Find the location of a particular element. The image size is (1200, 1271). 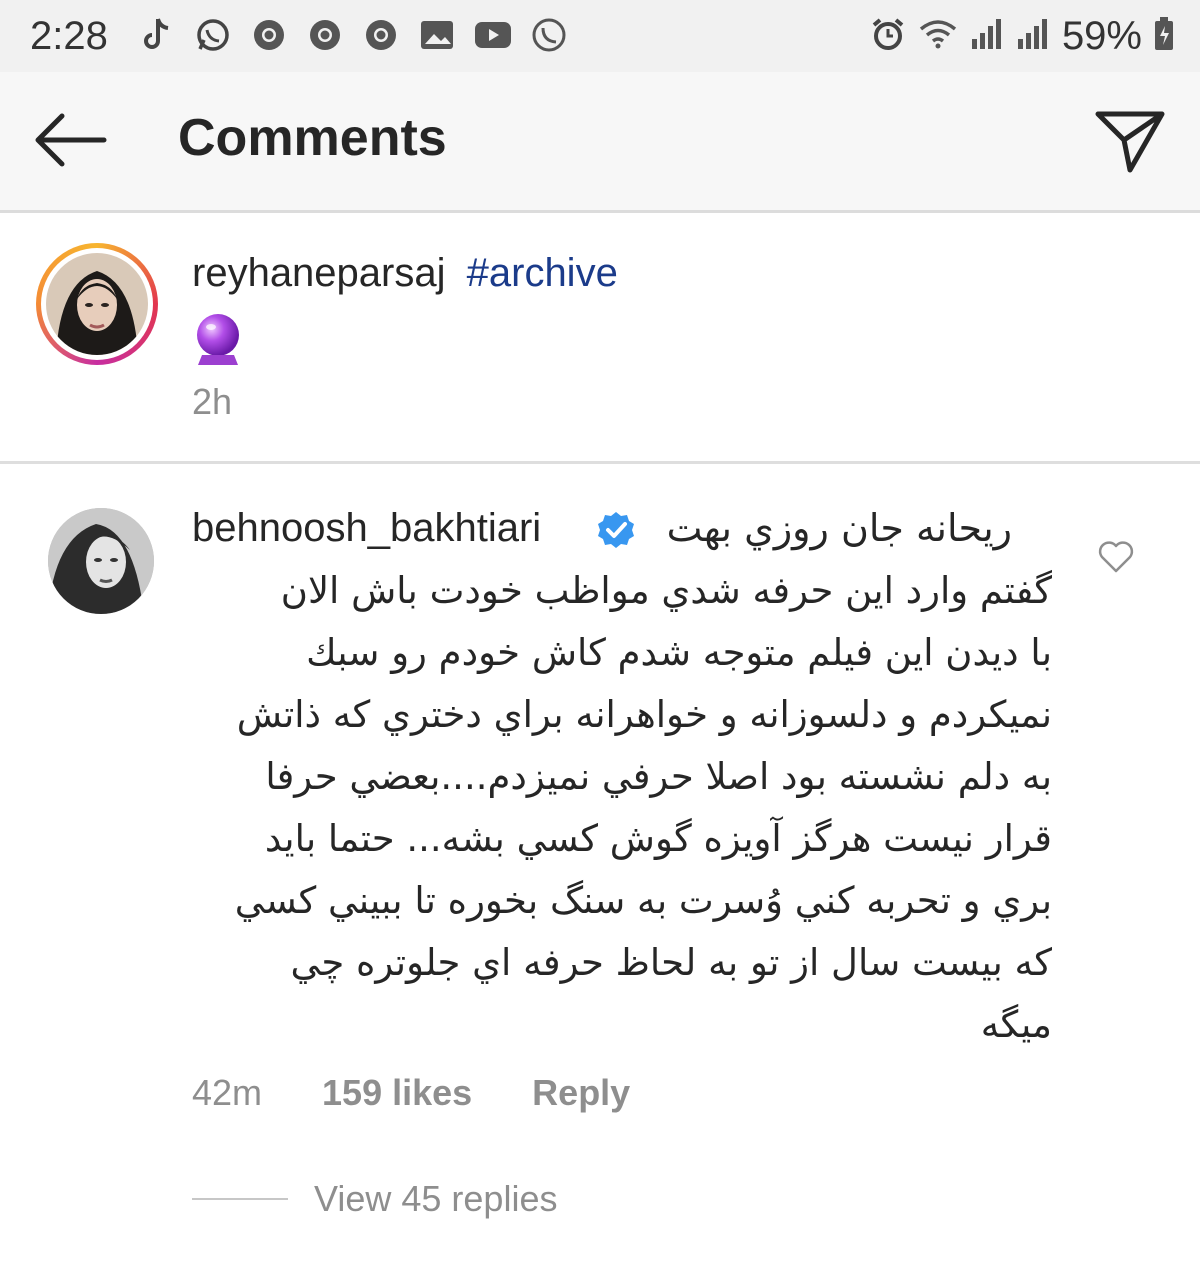

view-replies: View 45 replies is located at coordinates (374, 1199).